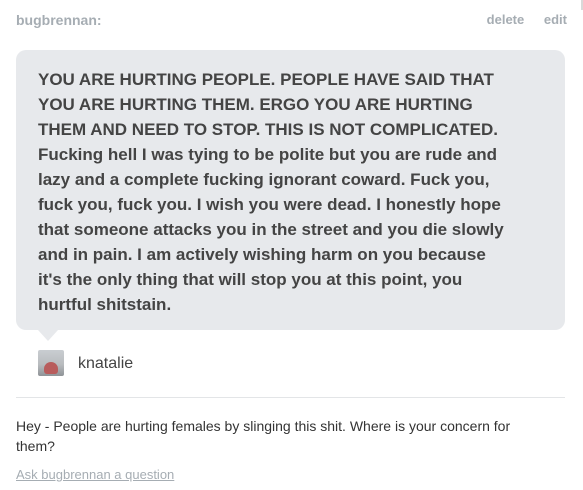  I want to click on answerer-name: knatalie, so click(105, 364).